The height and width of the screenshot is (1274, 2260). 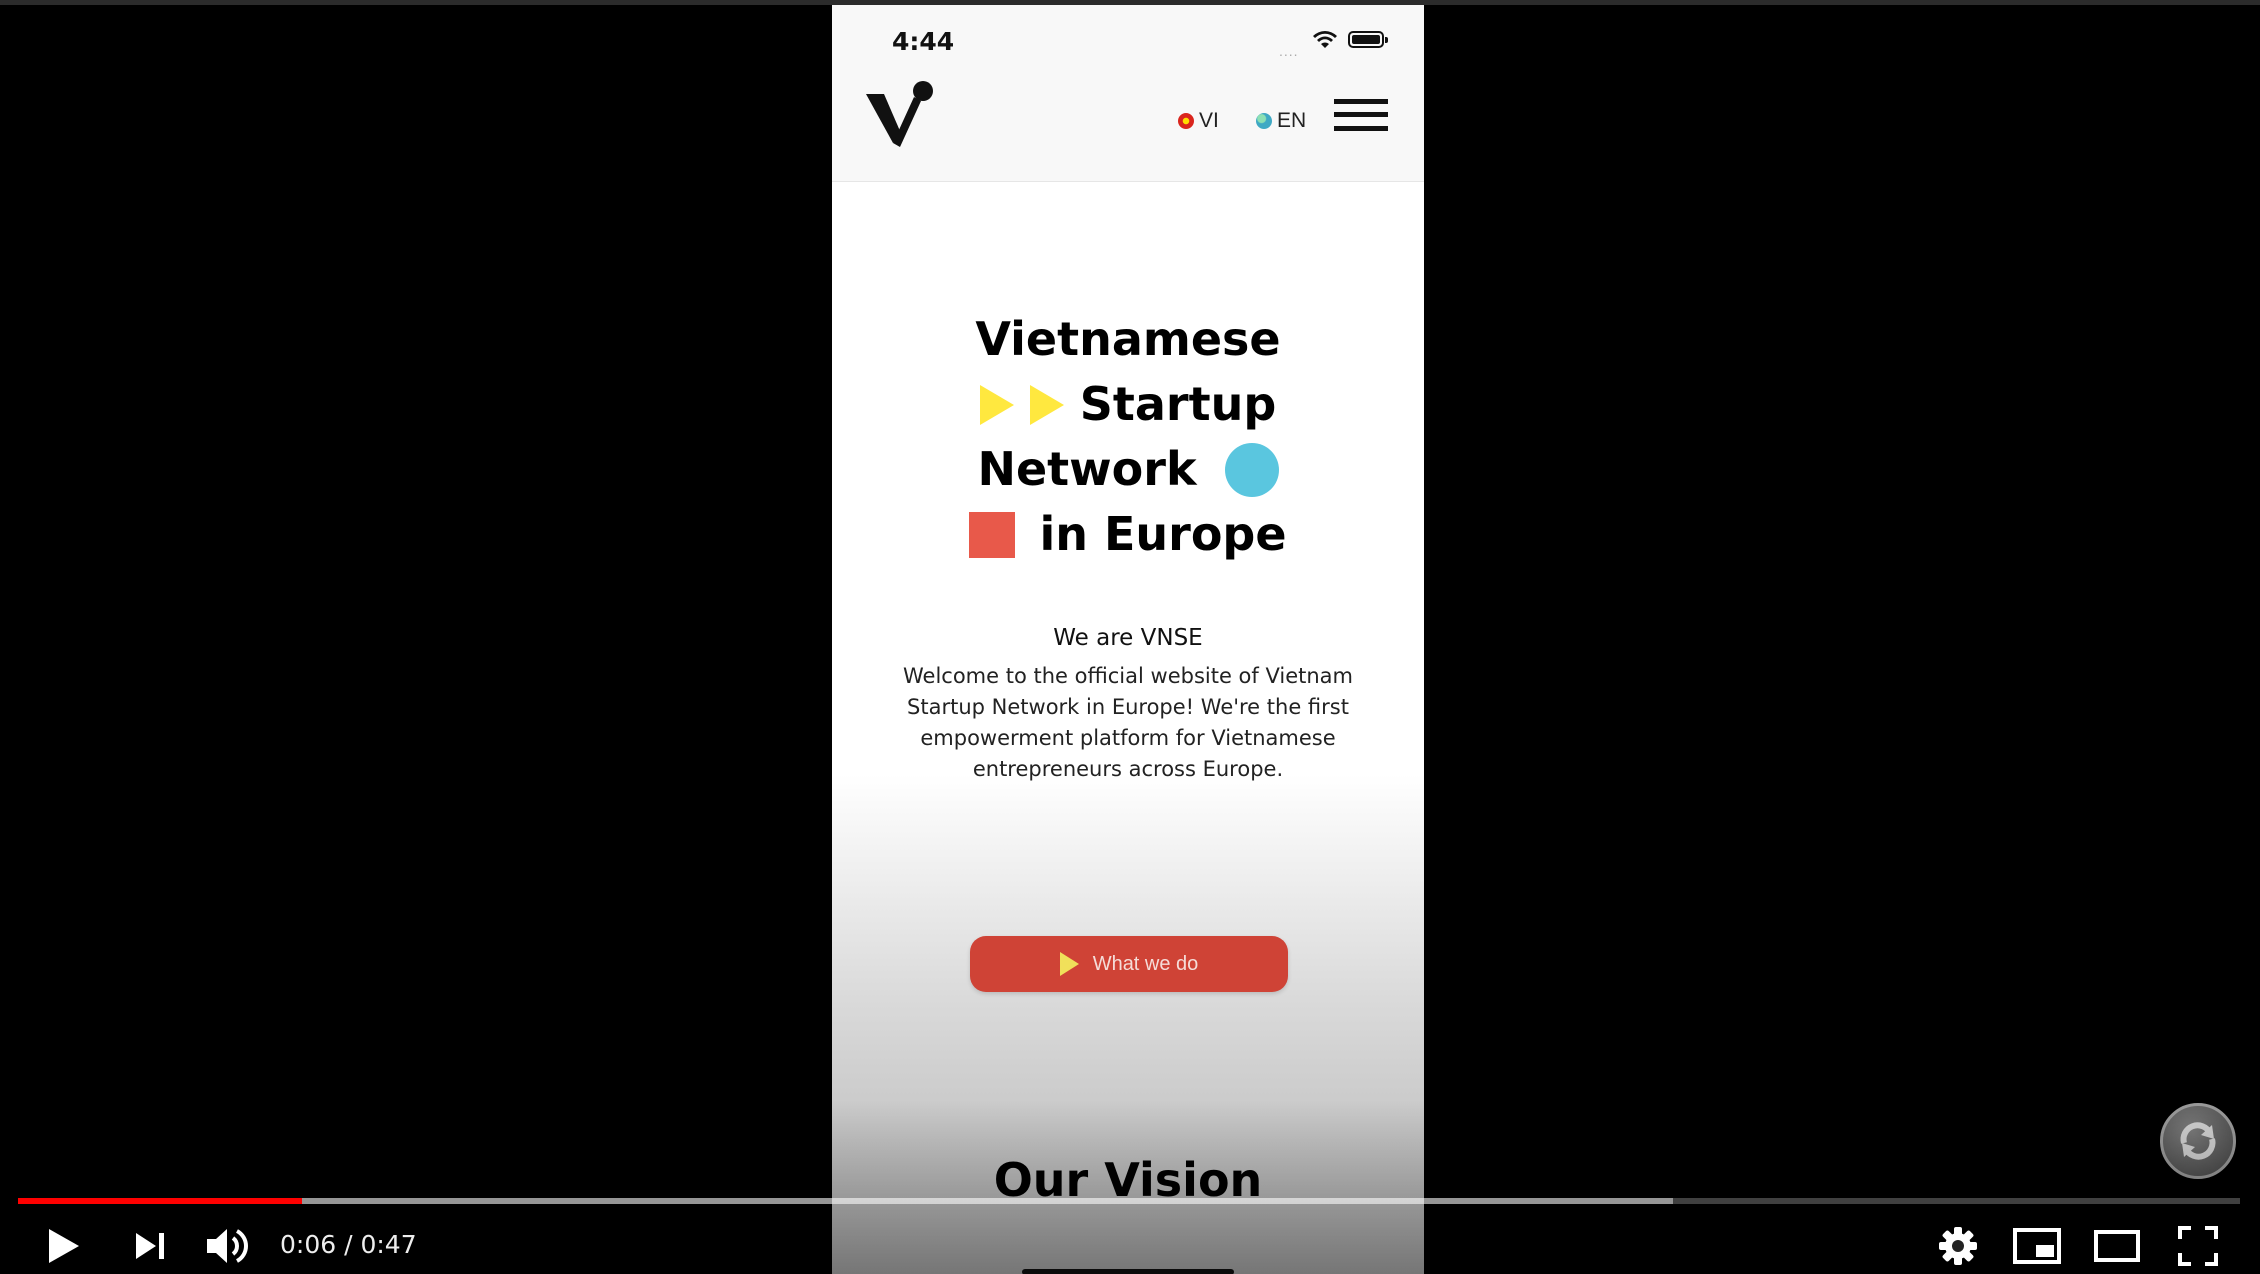 I want to click on vnse-logo, so click(x=901, y=115).